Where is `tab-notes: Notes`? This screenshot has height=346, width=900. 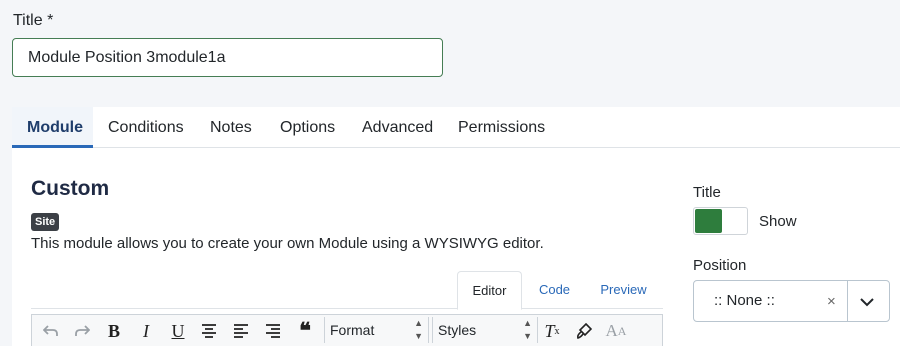 tab-notes: Notes is located at coordinates (231, 127).